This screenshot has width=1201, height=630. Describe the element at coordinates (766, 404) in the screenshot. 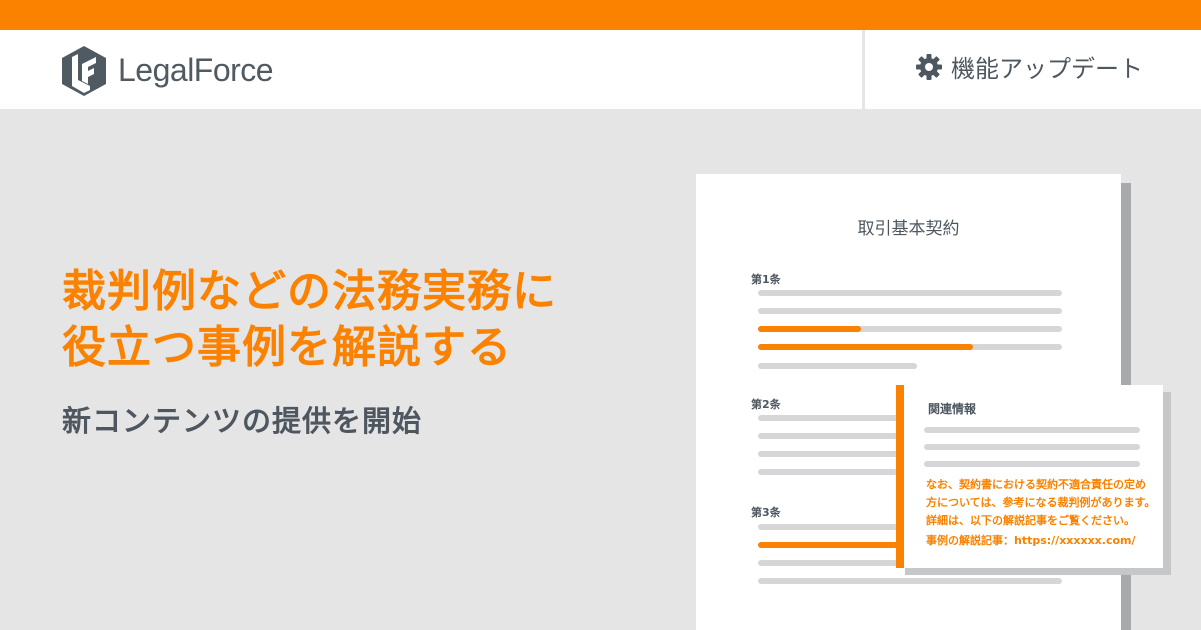

I see `article-label-2: 第2条` at that location.